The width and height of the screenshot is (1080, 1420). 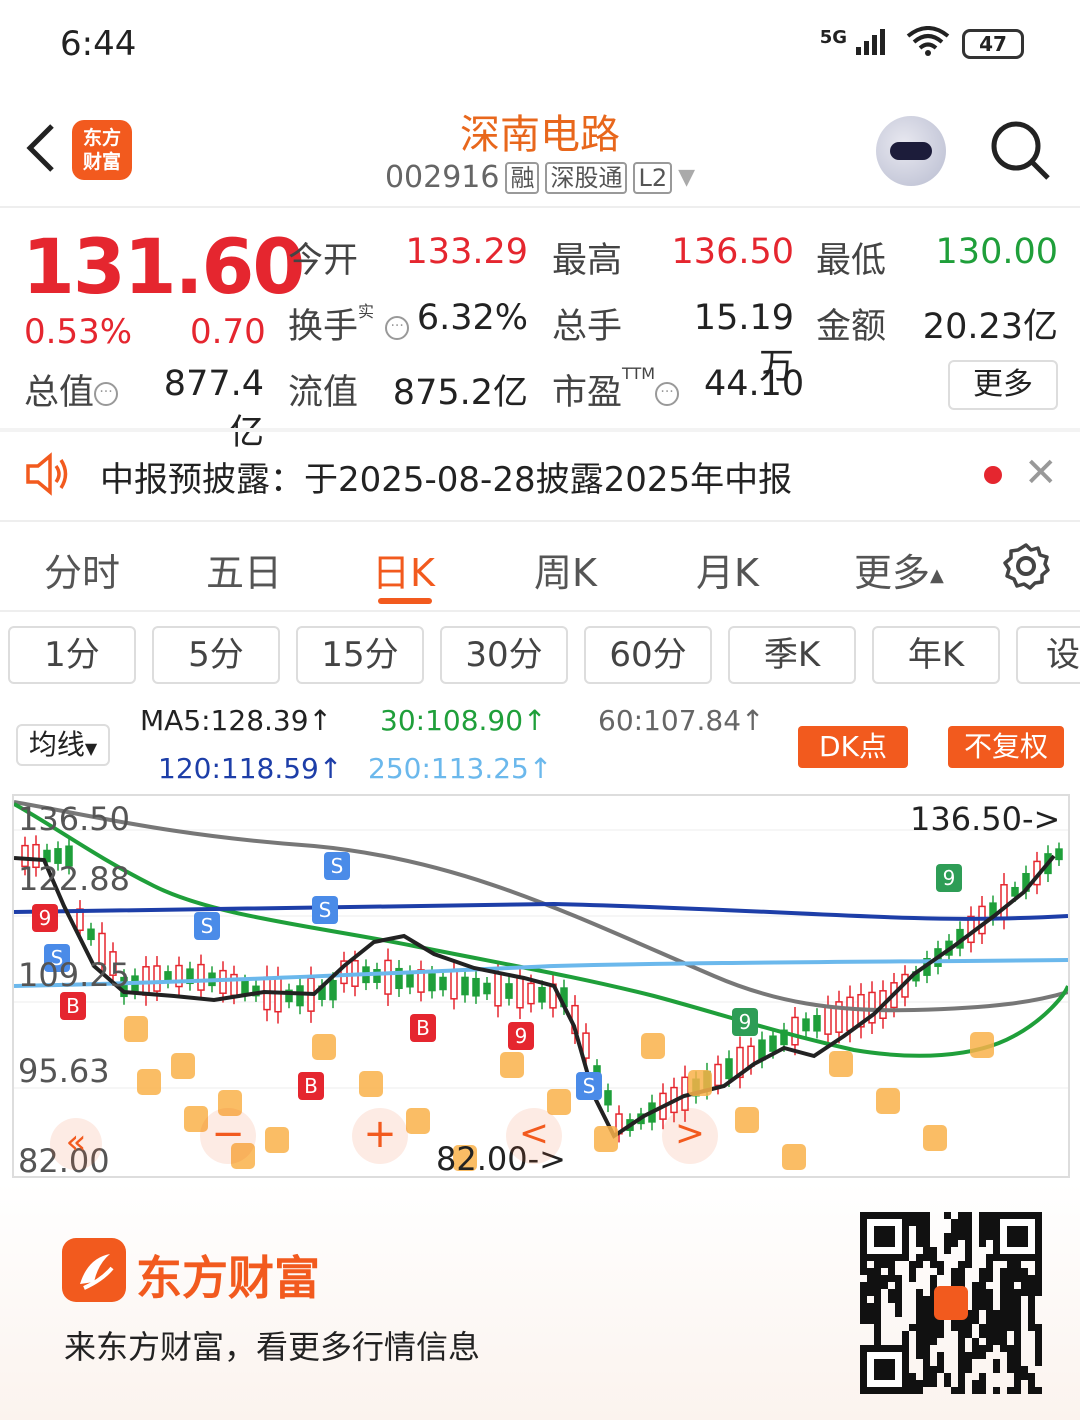 What do you see at coordinates (522, 177) in the screenshot?
I see `tag-margin: 融` at bounding box center [522, 177].